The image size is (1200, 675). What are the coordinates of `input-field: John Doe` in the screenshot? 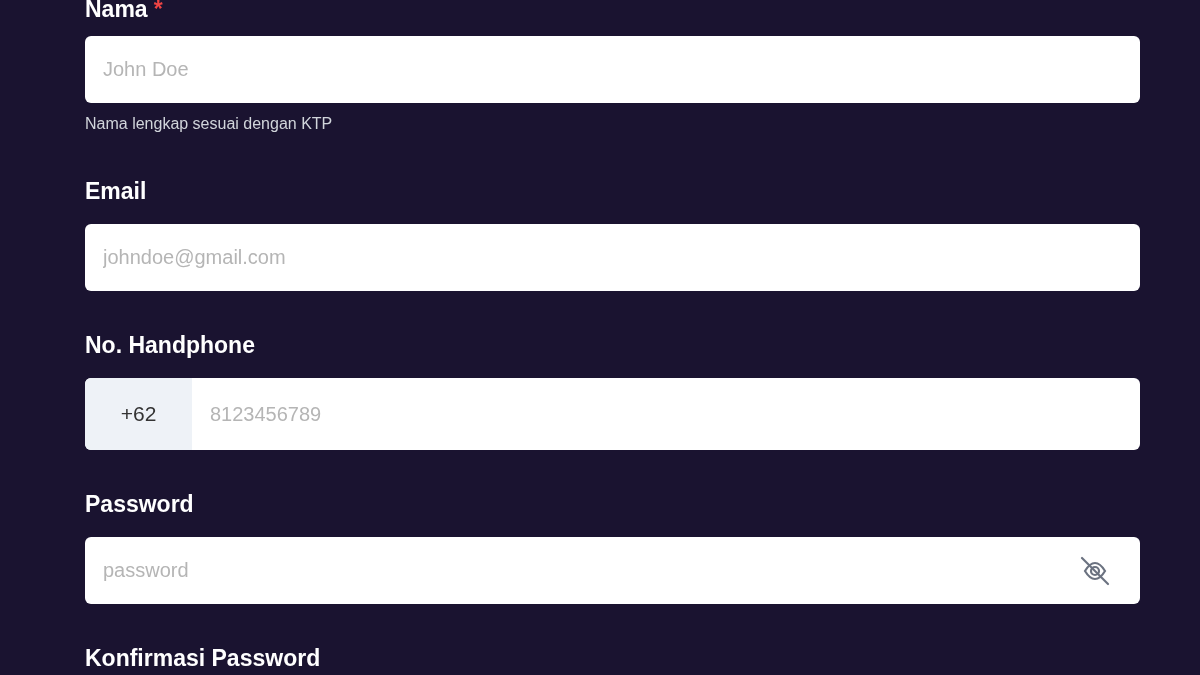 It's located at (612, 69).